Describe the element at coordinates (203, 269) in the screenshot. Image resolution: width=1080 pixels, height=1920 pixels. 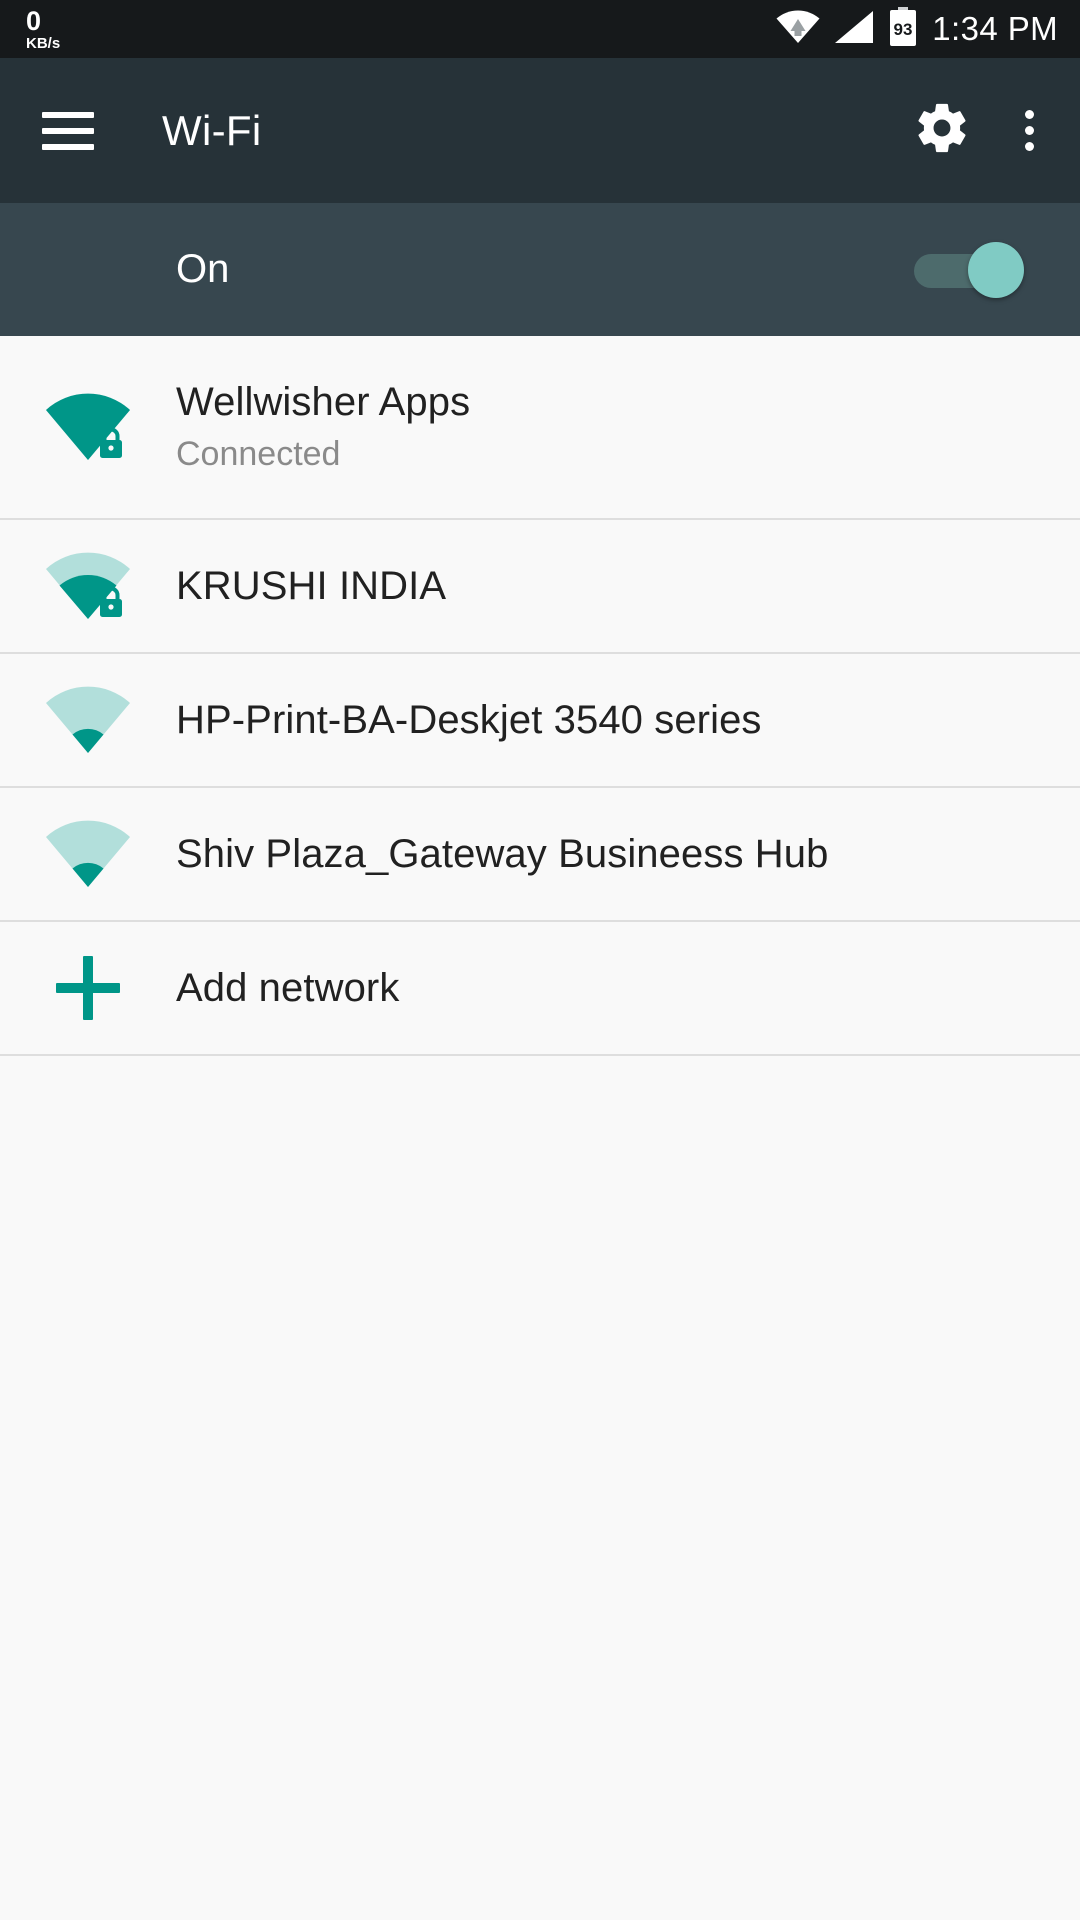
I see `wifi-toggle-label: On` at that location.